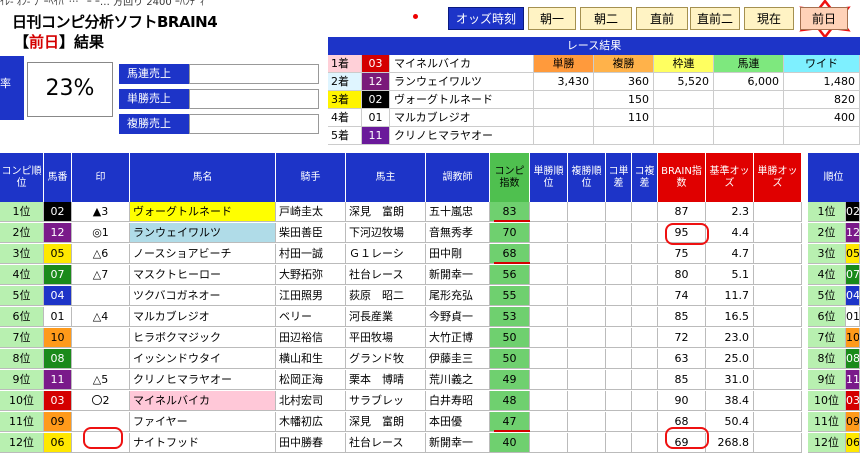  Describe the element at coordinates (311, 177) in the screenshot. I see `header-jockey: 騎手` at that location.